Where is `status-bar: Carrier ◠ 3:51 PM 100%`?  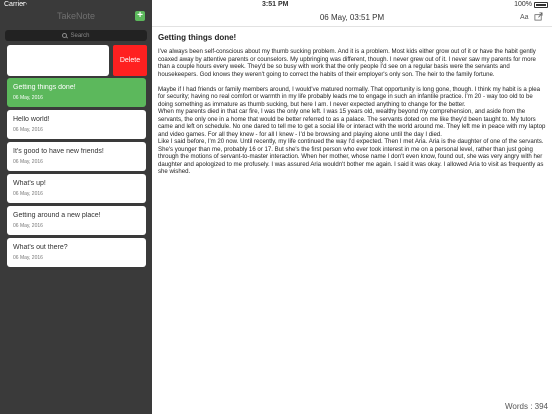 status-bar: Carrier ◠ 3:51 PM 100% is located at coordinates (276, 5).